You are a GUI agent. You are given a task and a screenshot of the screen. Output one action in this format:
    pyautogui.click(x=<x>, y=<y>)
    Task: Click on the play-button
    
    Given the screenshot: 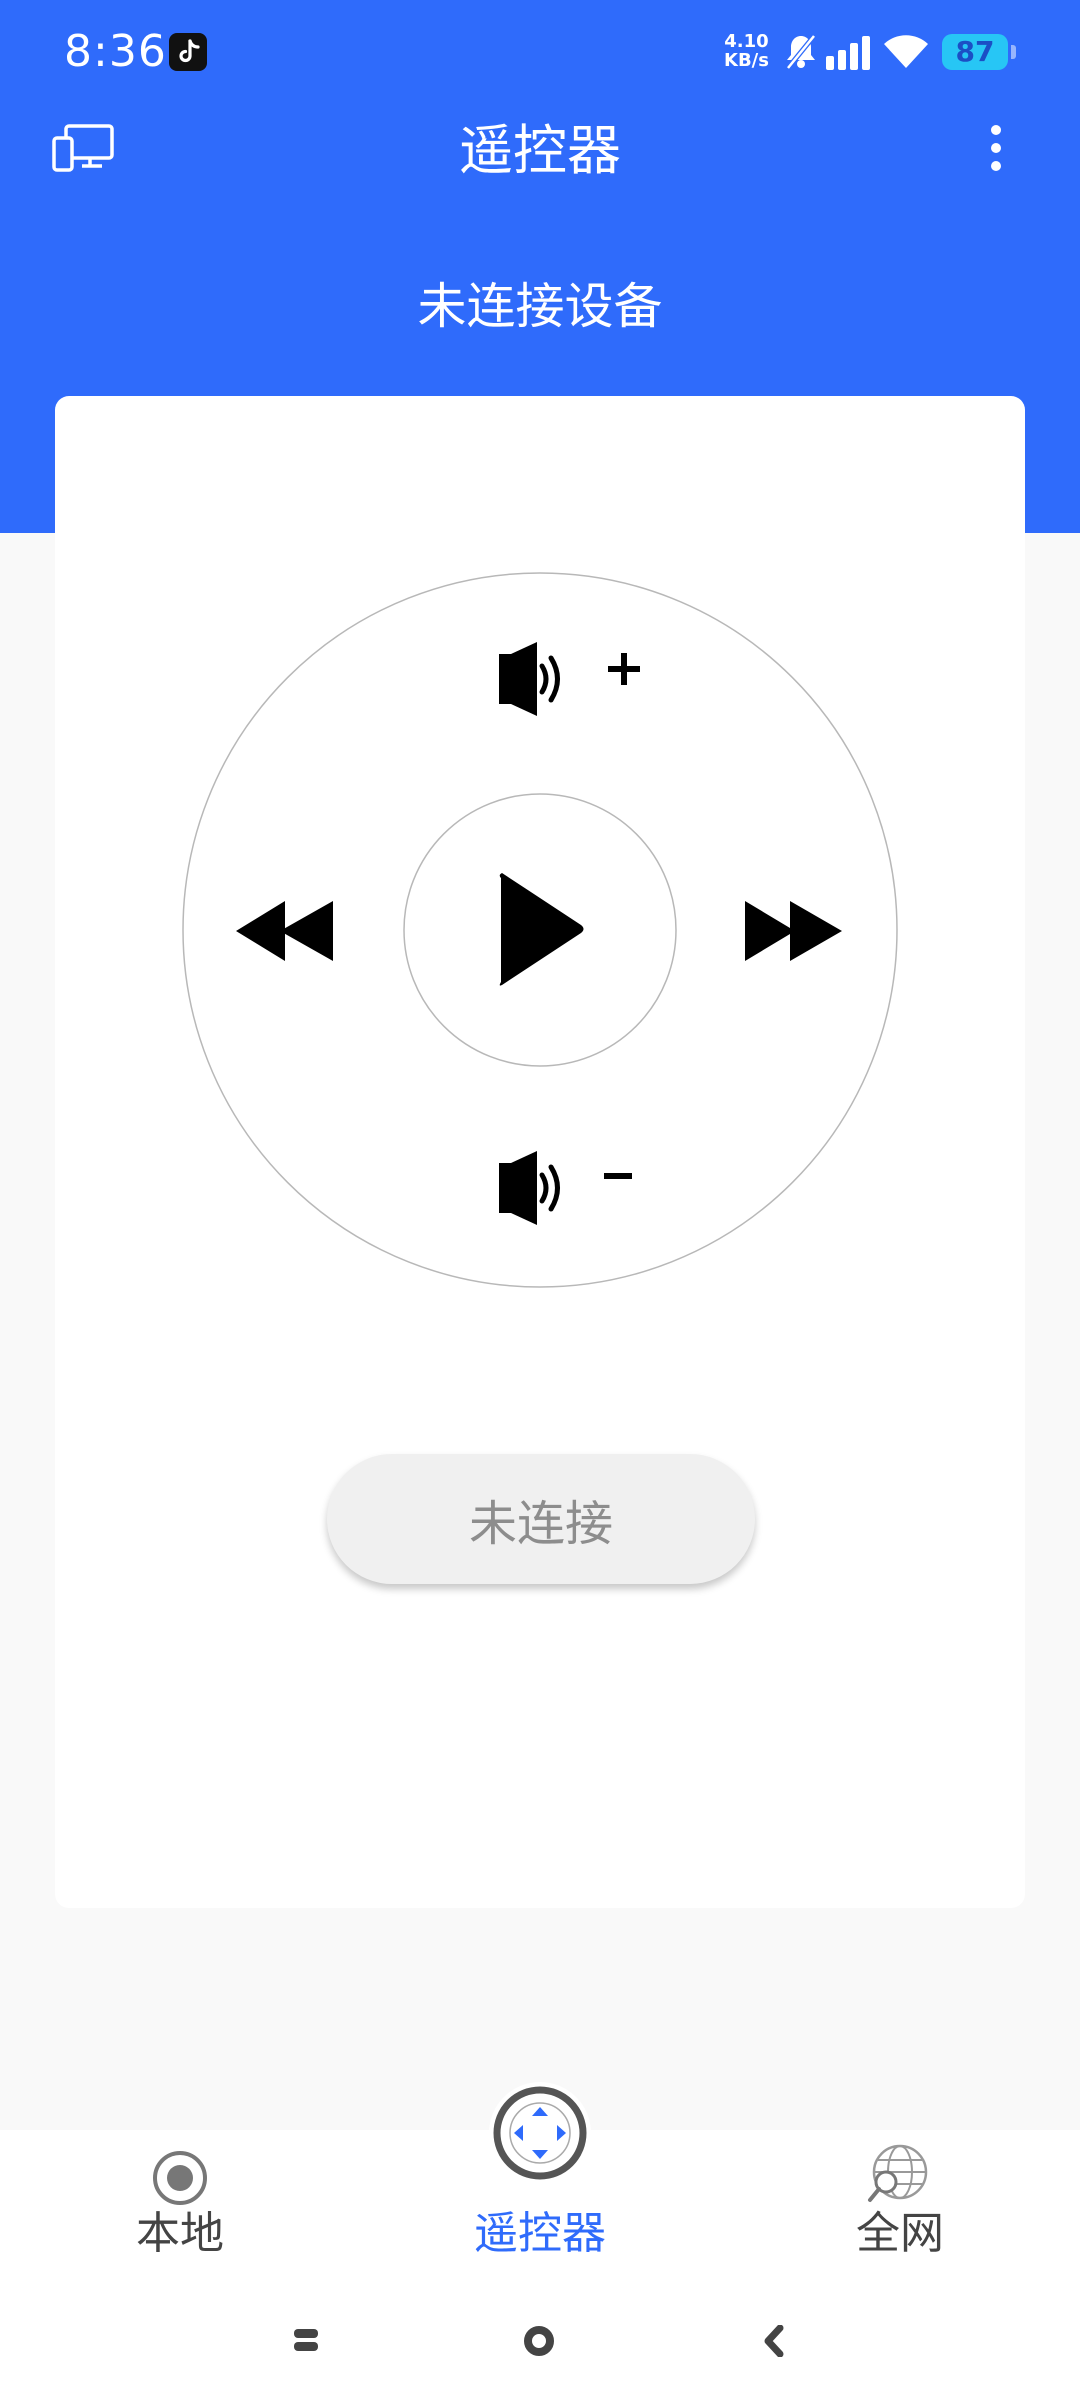 What is the action you would take?
    pyautogui.click(x=541, y=929)
    